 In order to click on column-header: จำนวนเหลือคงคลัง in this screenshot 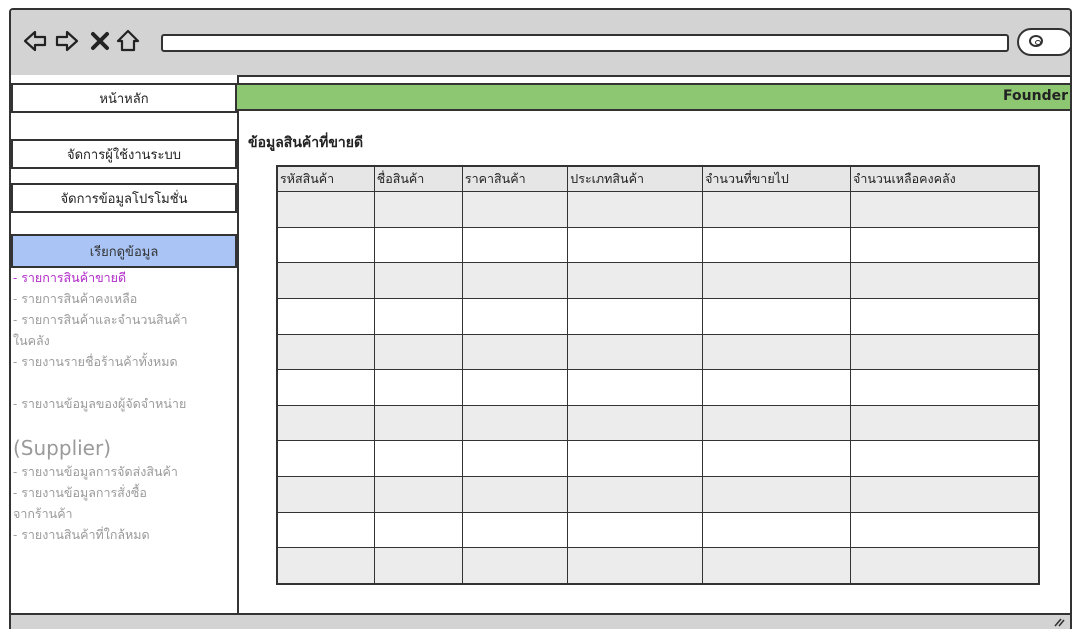, I will do `click(945, 178)`.